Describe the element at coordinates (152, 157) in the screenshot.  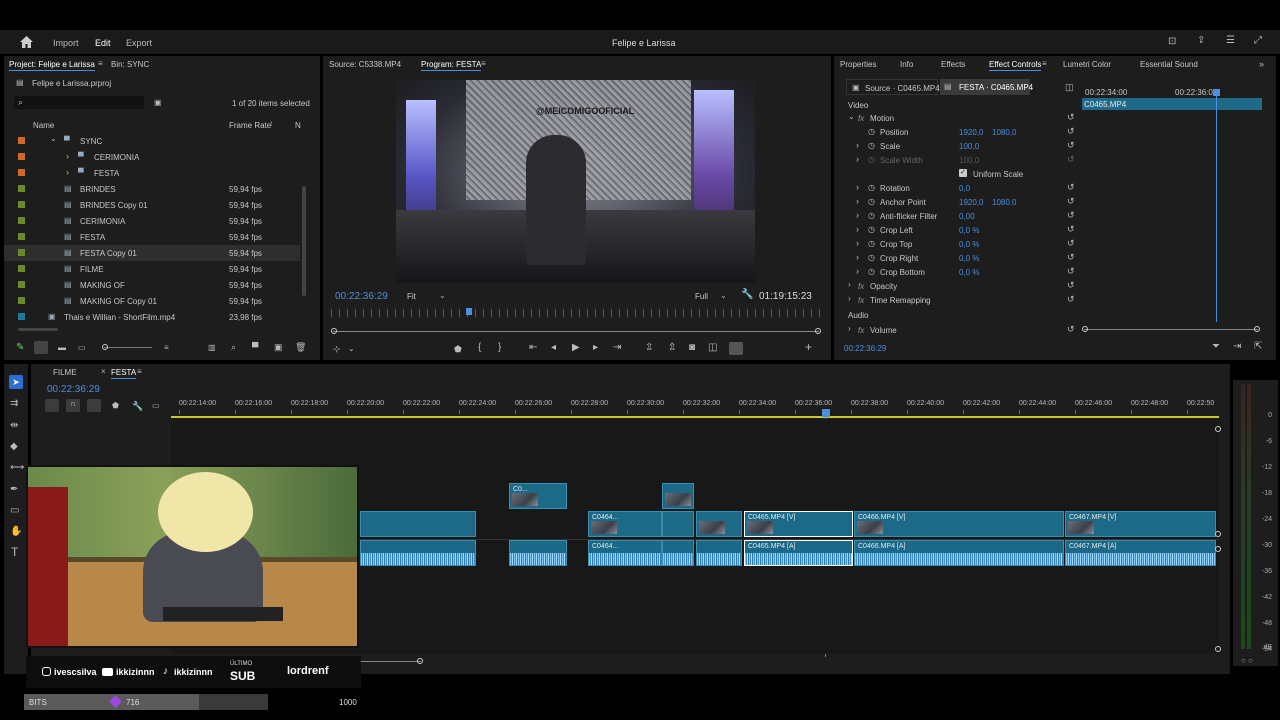
I see `list-item: › ▀ CERIMONIA` at that location.